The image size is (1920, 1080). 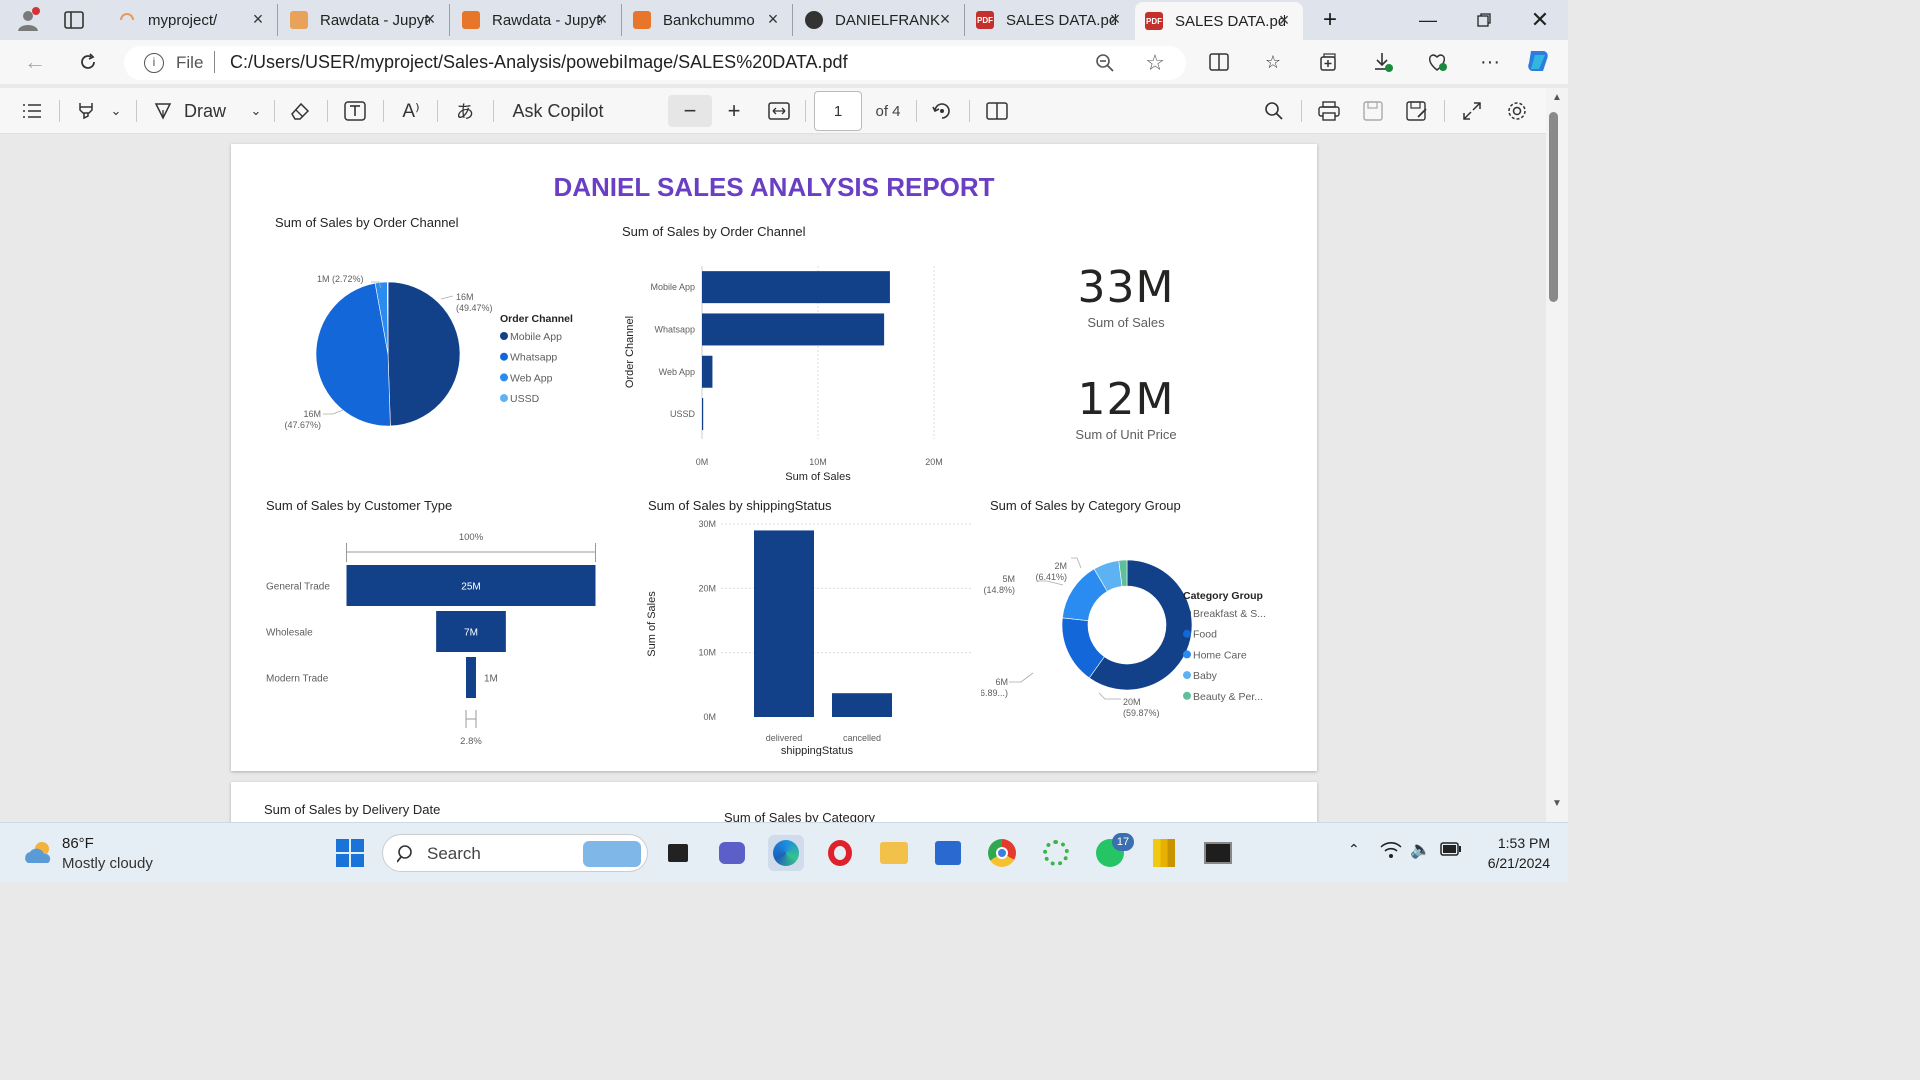 I want to click on weather-icon, so click(x=39, y=854).